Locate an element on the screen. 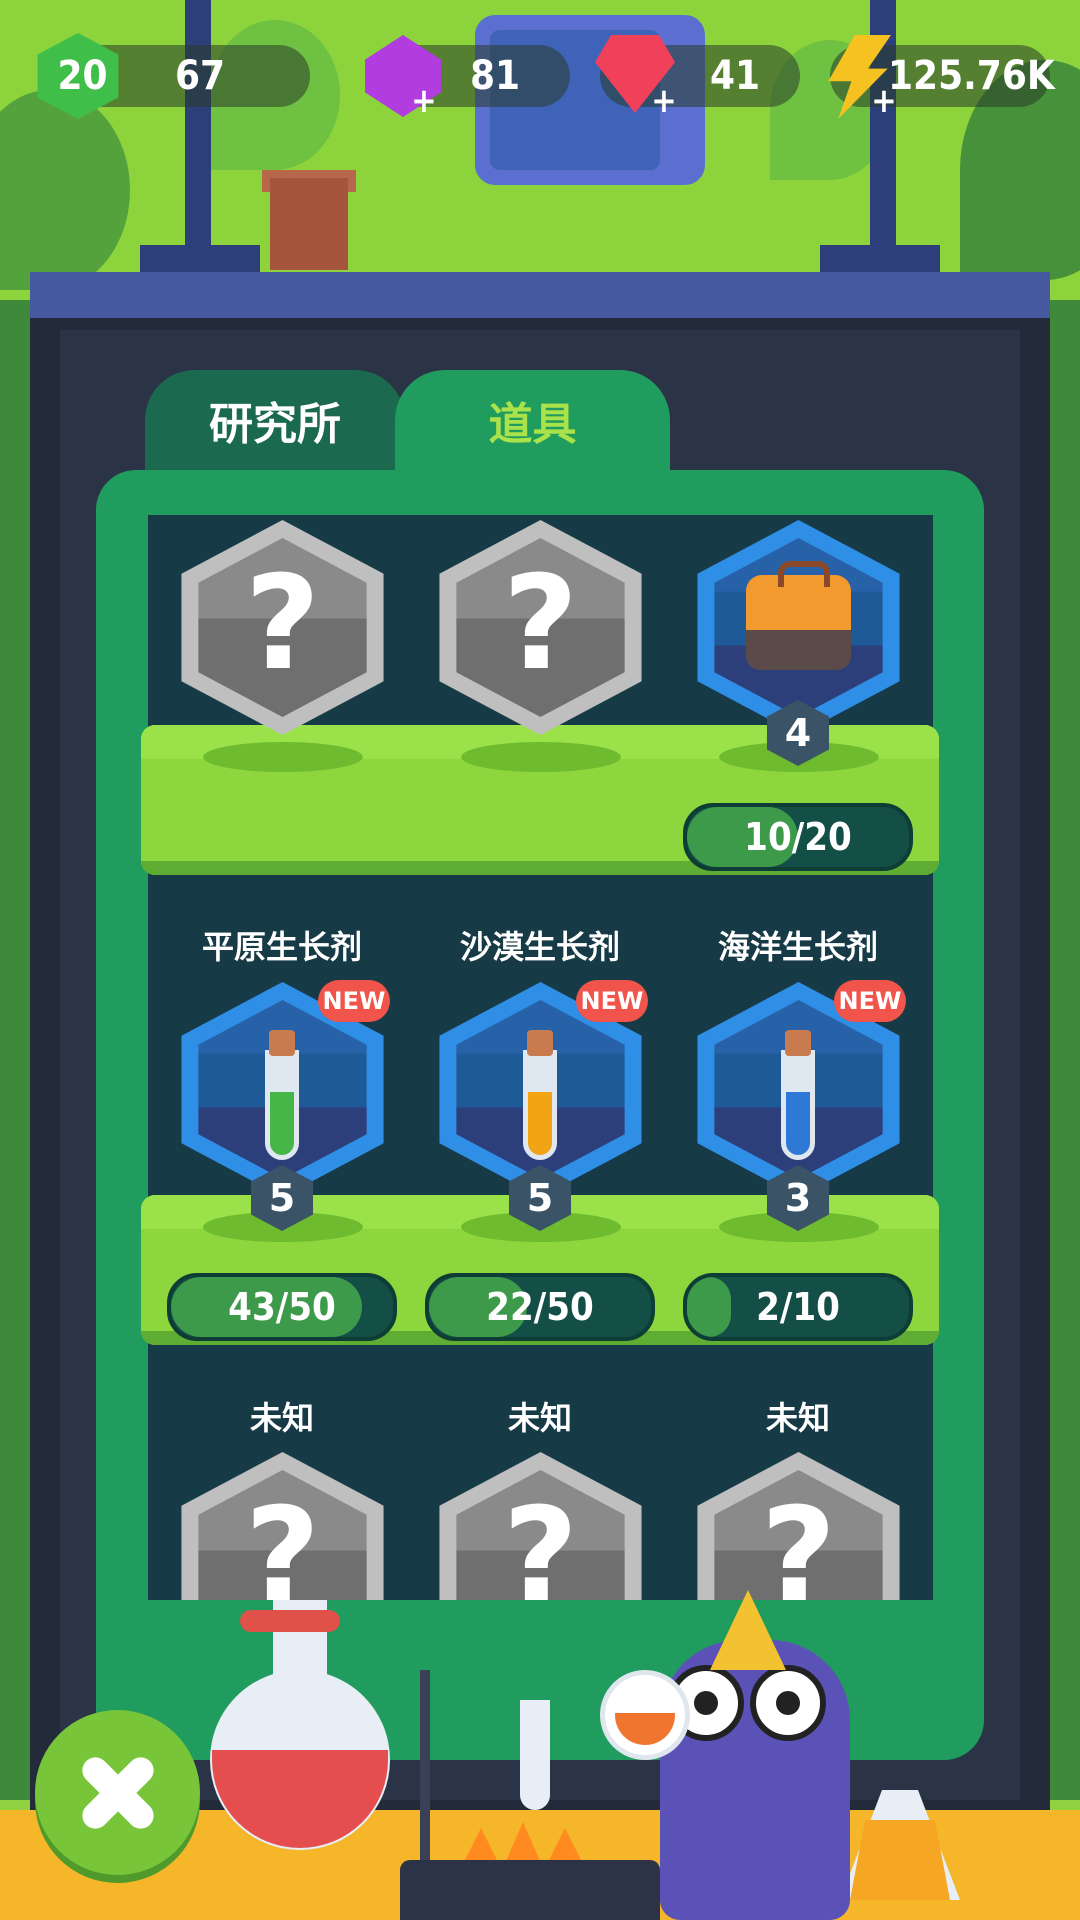  lab-stand is located at coordinates (425, 1770).